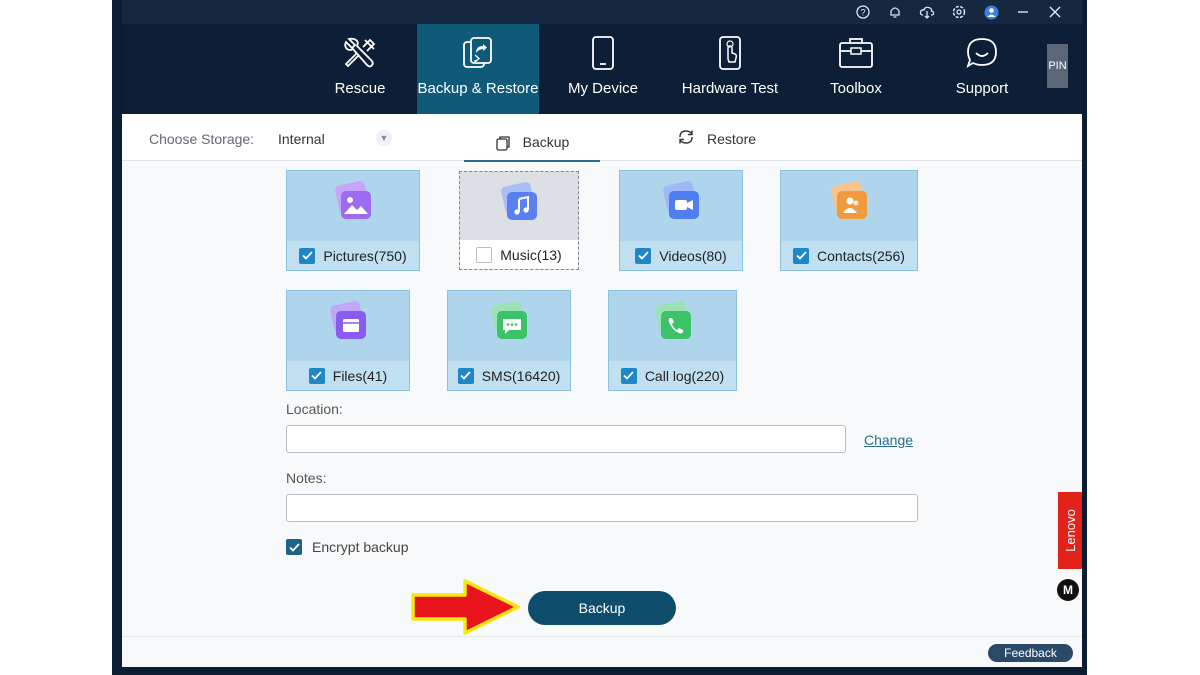 The height and width of the screenshot is (675, 1200). I want to click on contacts-icon, so click(849, 205).